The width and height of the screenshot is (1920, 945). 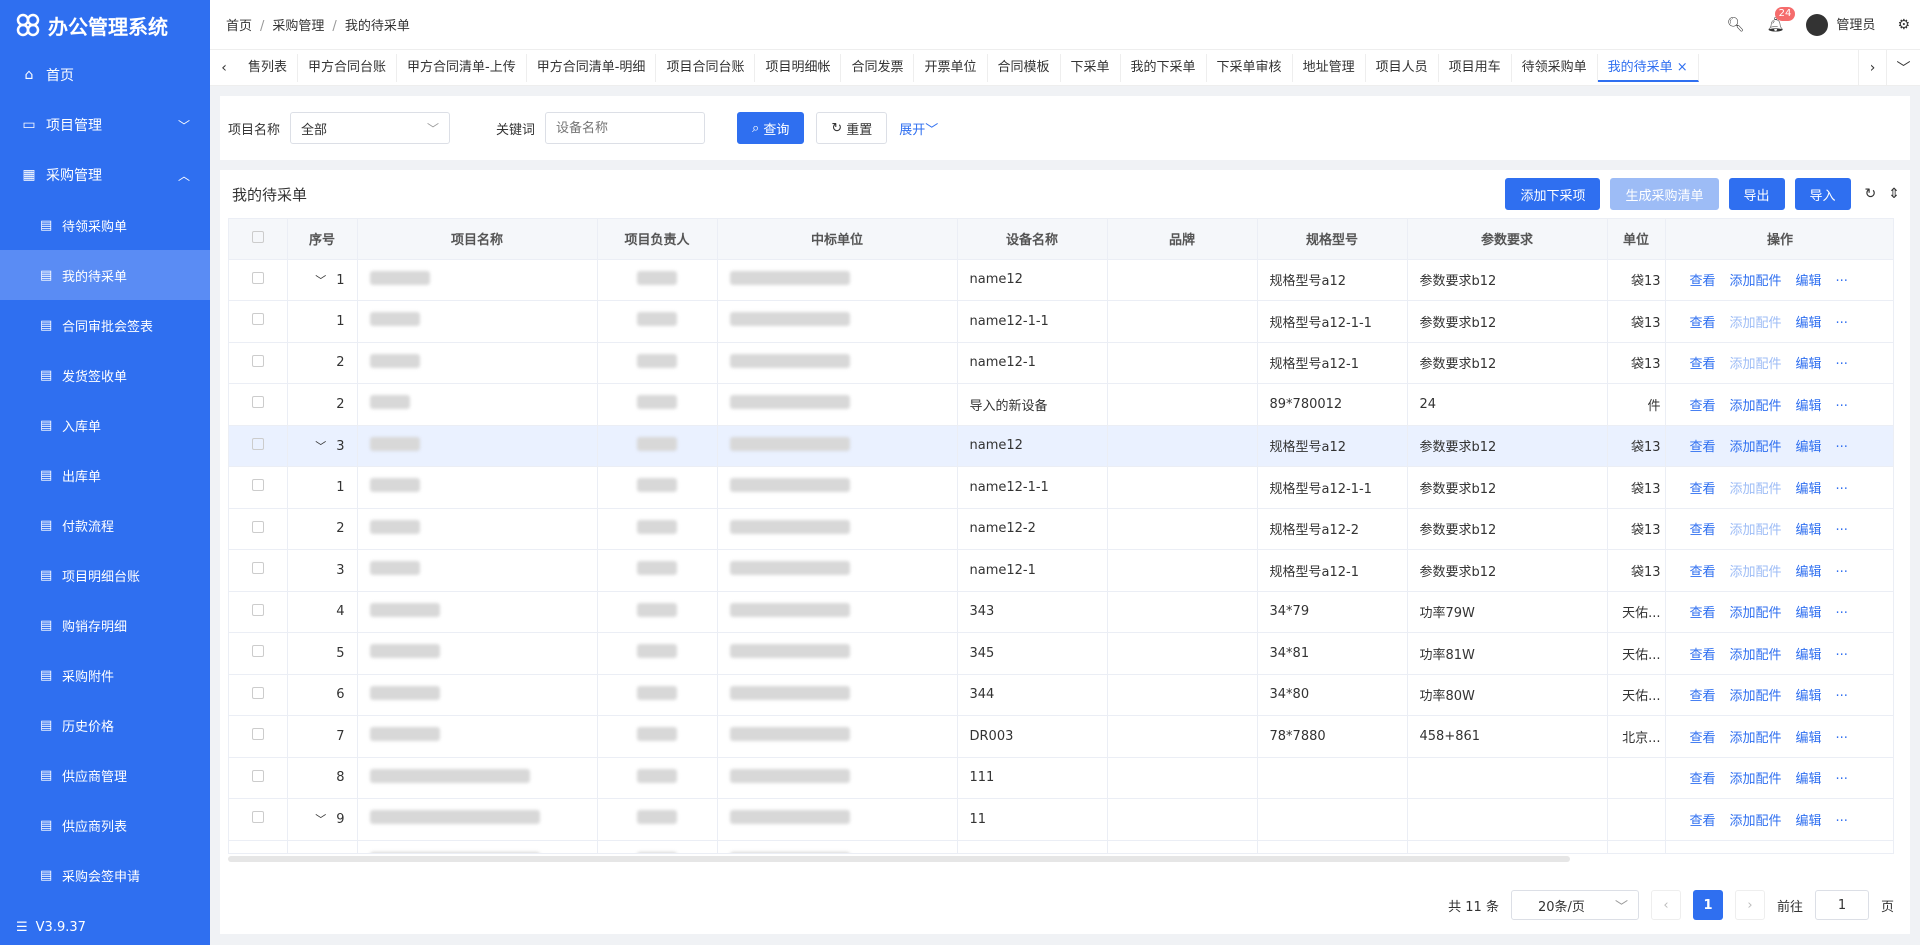 I want to click on refresh-icon: ↻, so click(x=1871, y=194).